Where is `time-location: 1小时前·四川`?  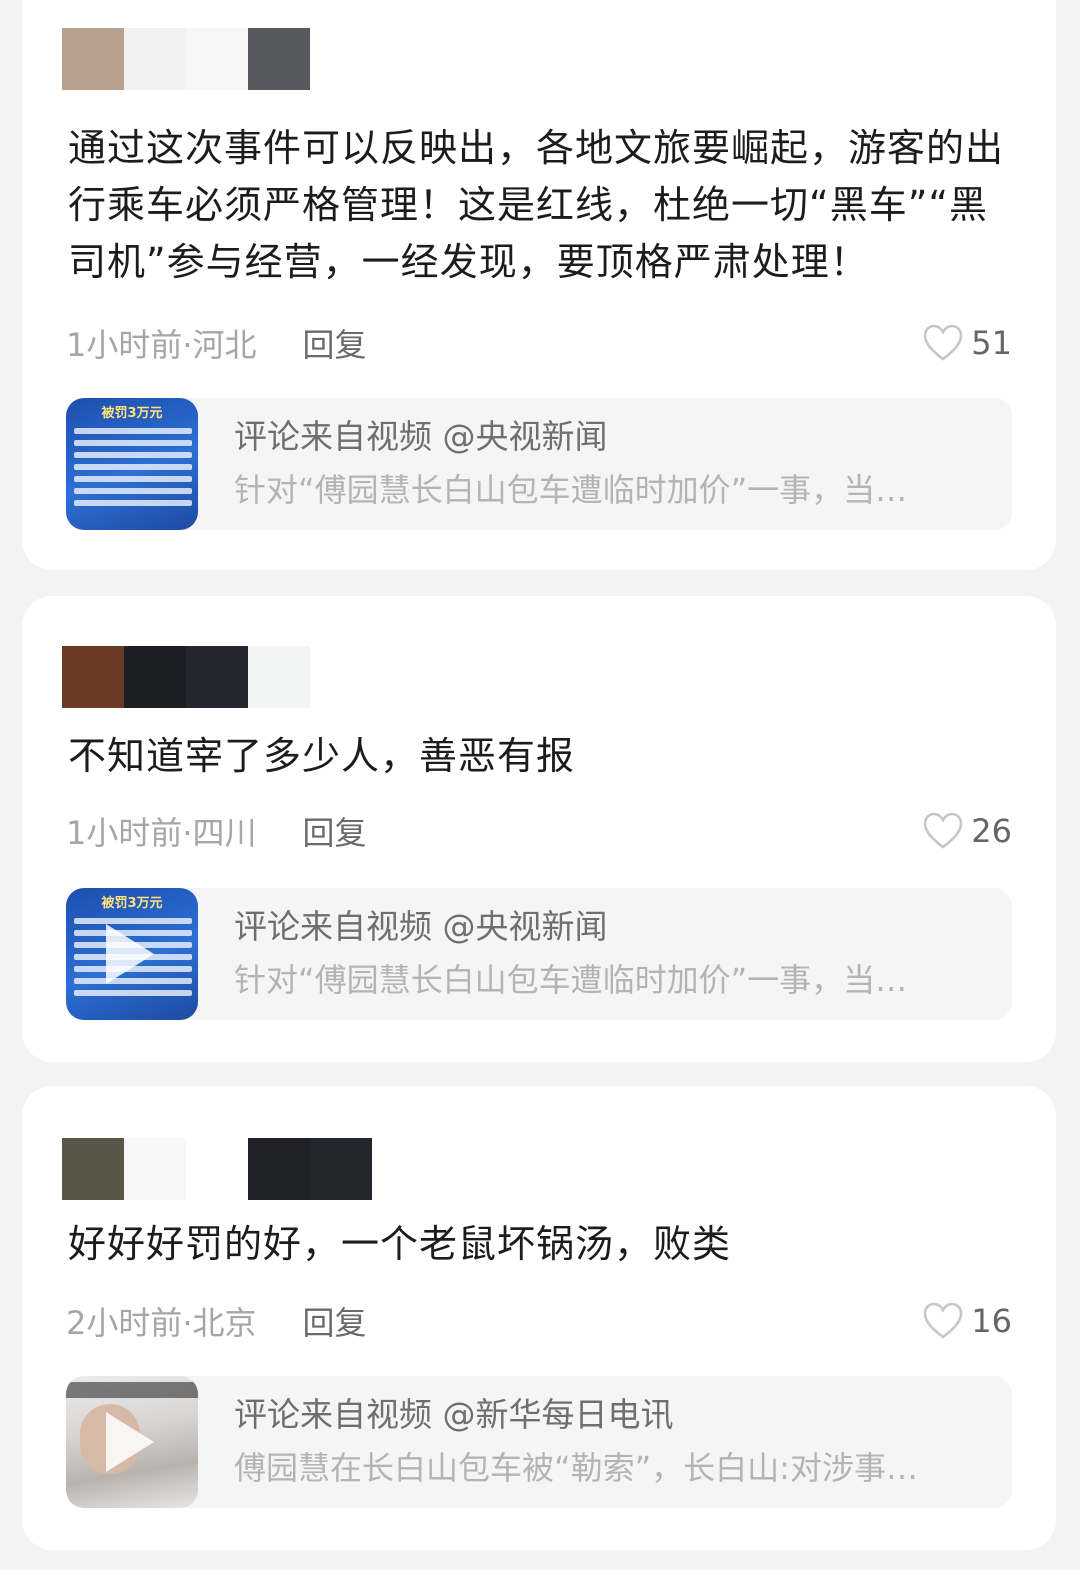
time-location: 1小时前·四川 is located at coordinates (161, 833).